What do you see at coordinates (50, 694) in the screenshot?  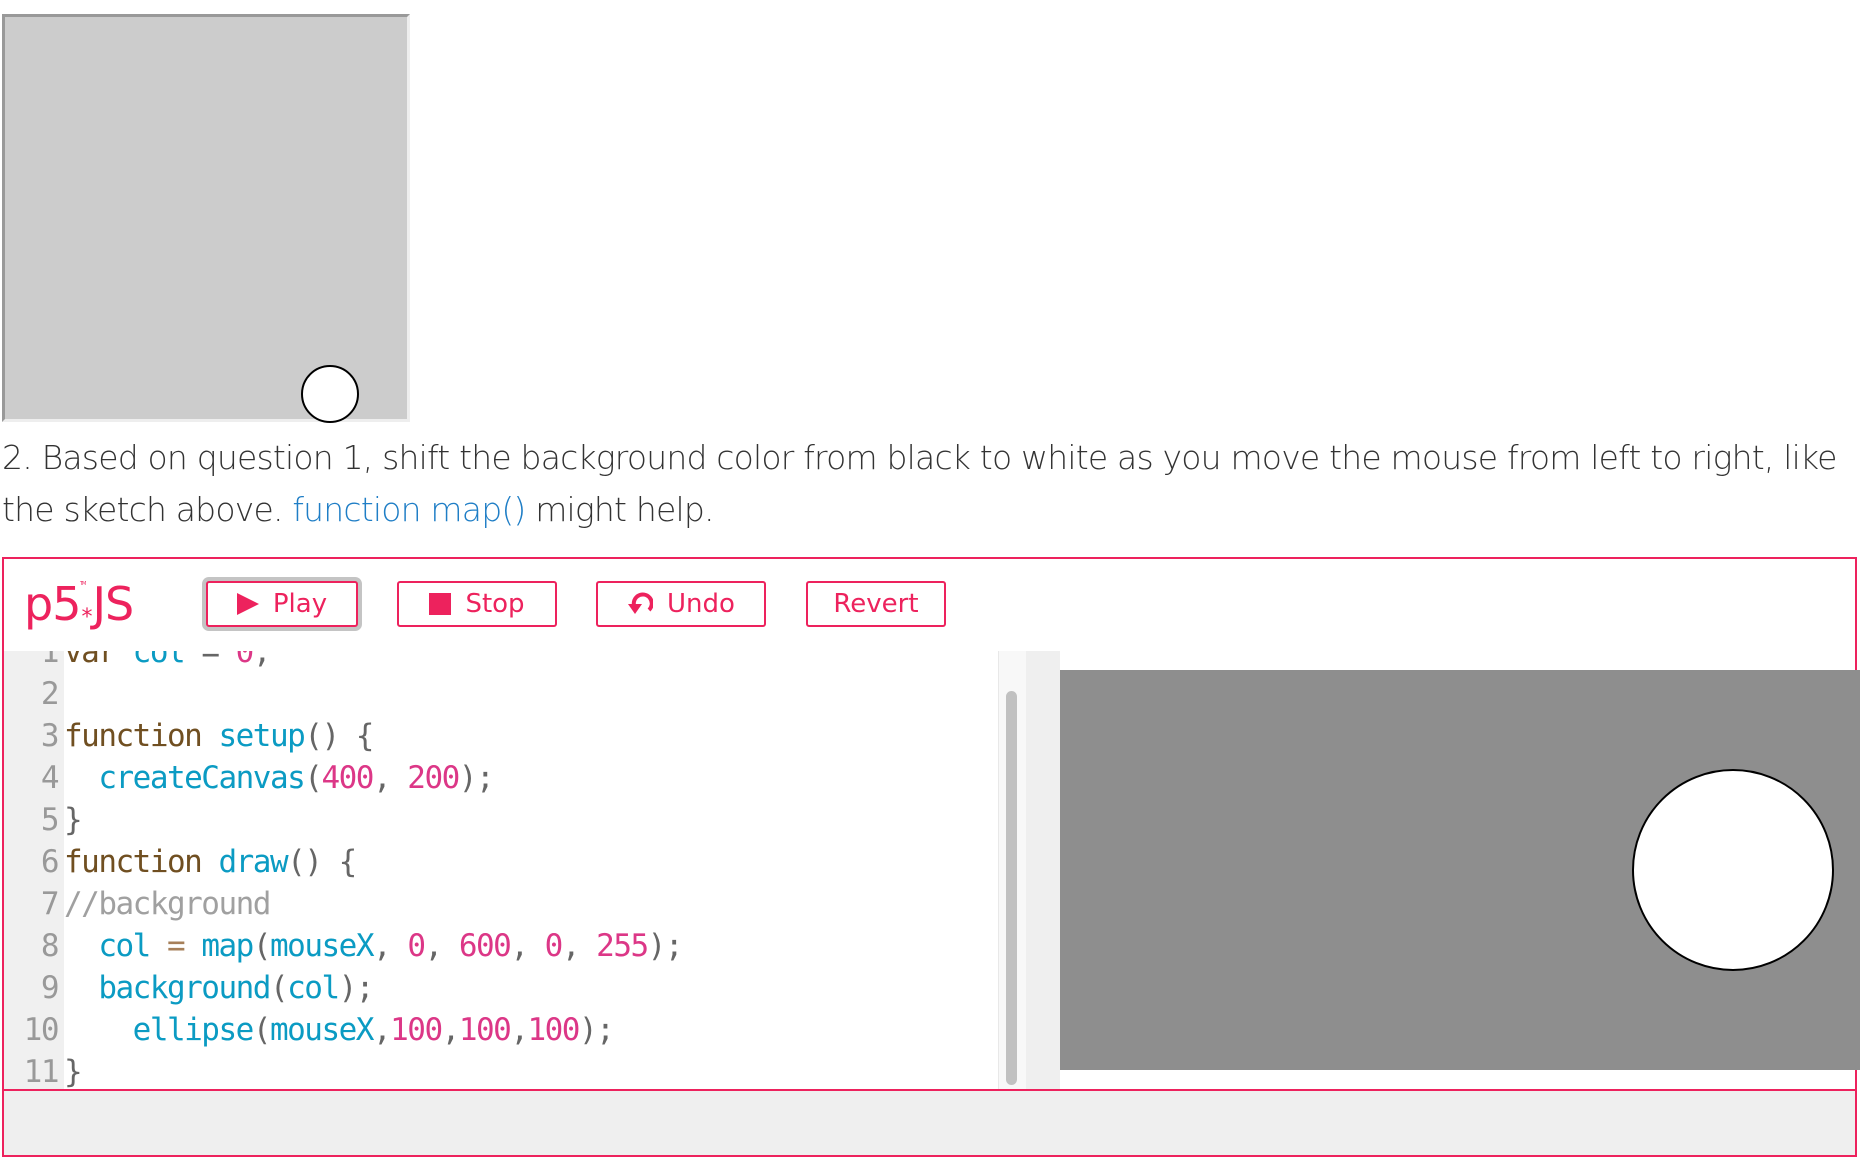 I see `line-number: 2` at bounding box center [50, 694].